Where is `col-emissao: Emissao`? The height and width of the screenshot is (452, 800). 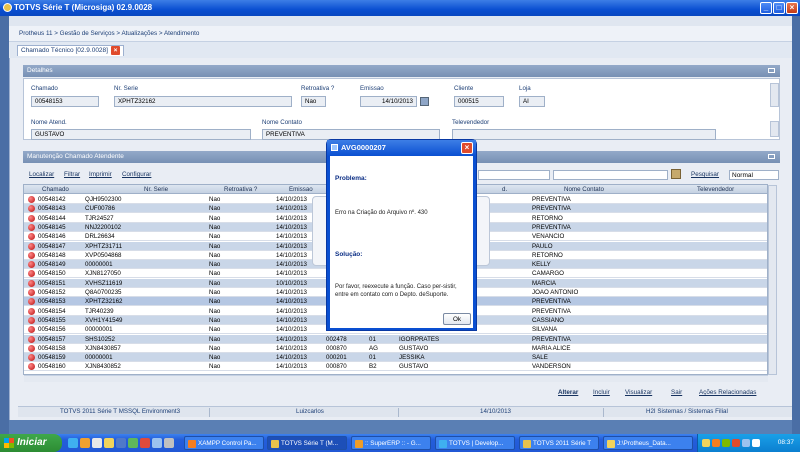
col-emissao: Emissao is located at coordinates (301, 189).